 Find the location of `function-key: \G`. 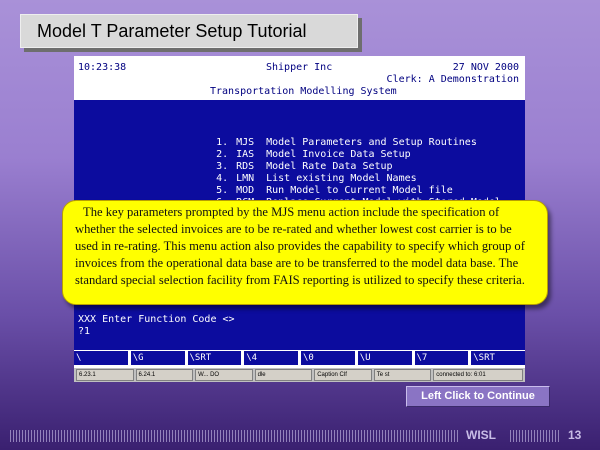

function-key: \G is located at coordinates (157, 358).